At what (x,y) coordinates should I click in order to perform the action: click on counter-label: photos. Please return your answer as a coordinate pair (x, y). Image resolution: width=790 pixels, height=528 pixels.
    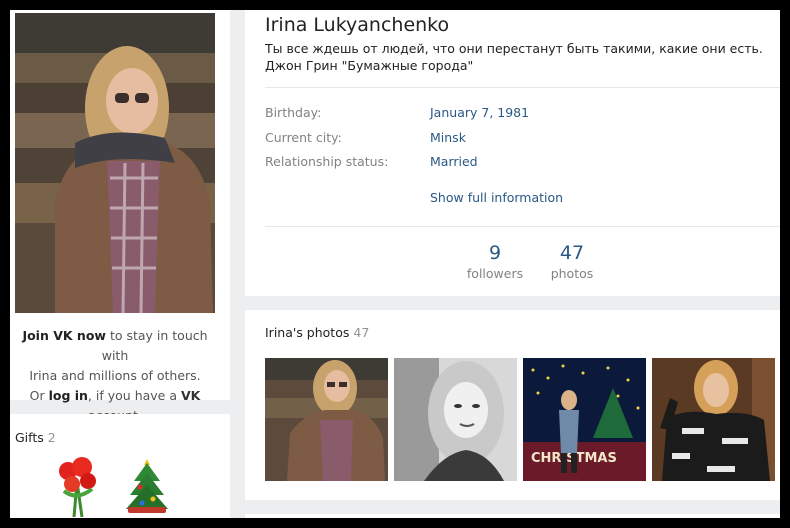
    Looking at the image, I should click on (572, 273).